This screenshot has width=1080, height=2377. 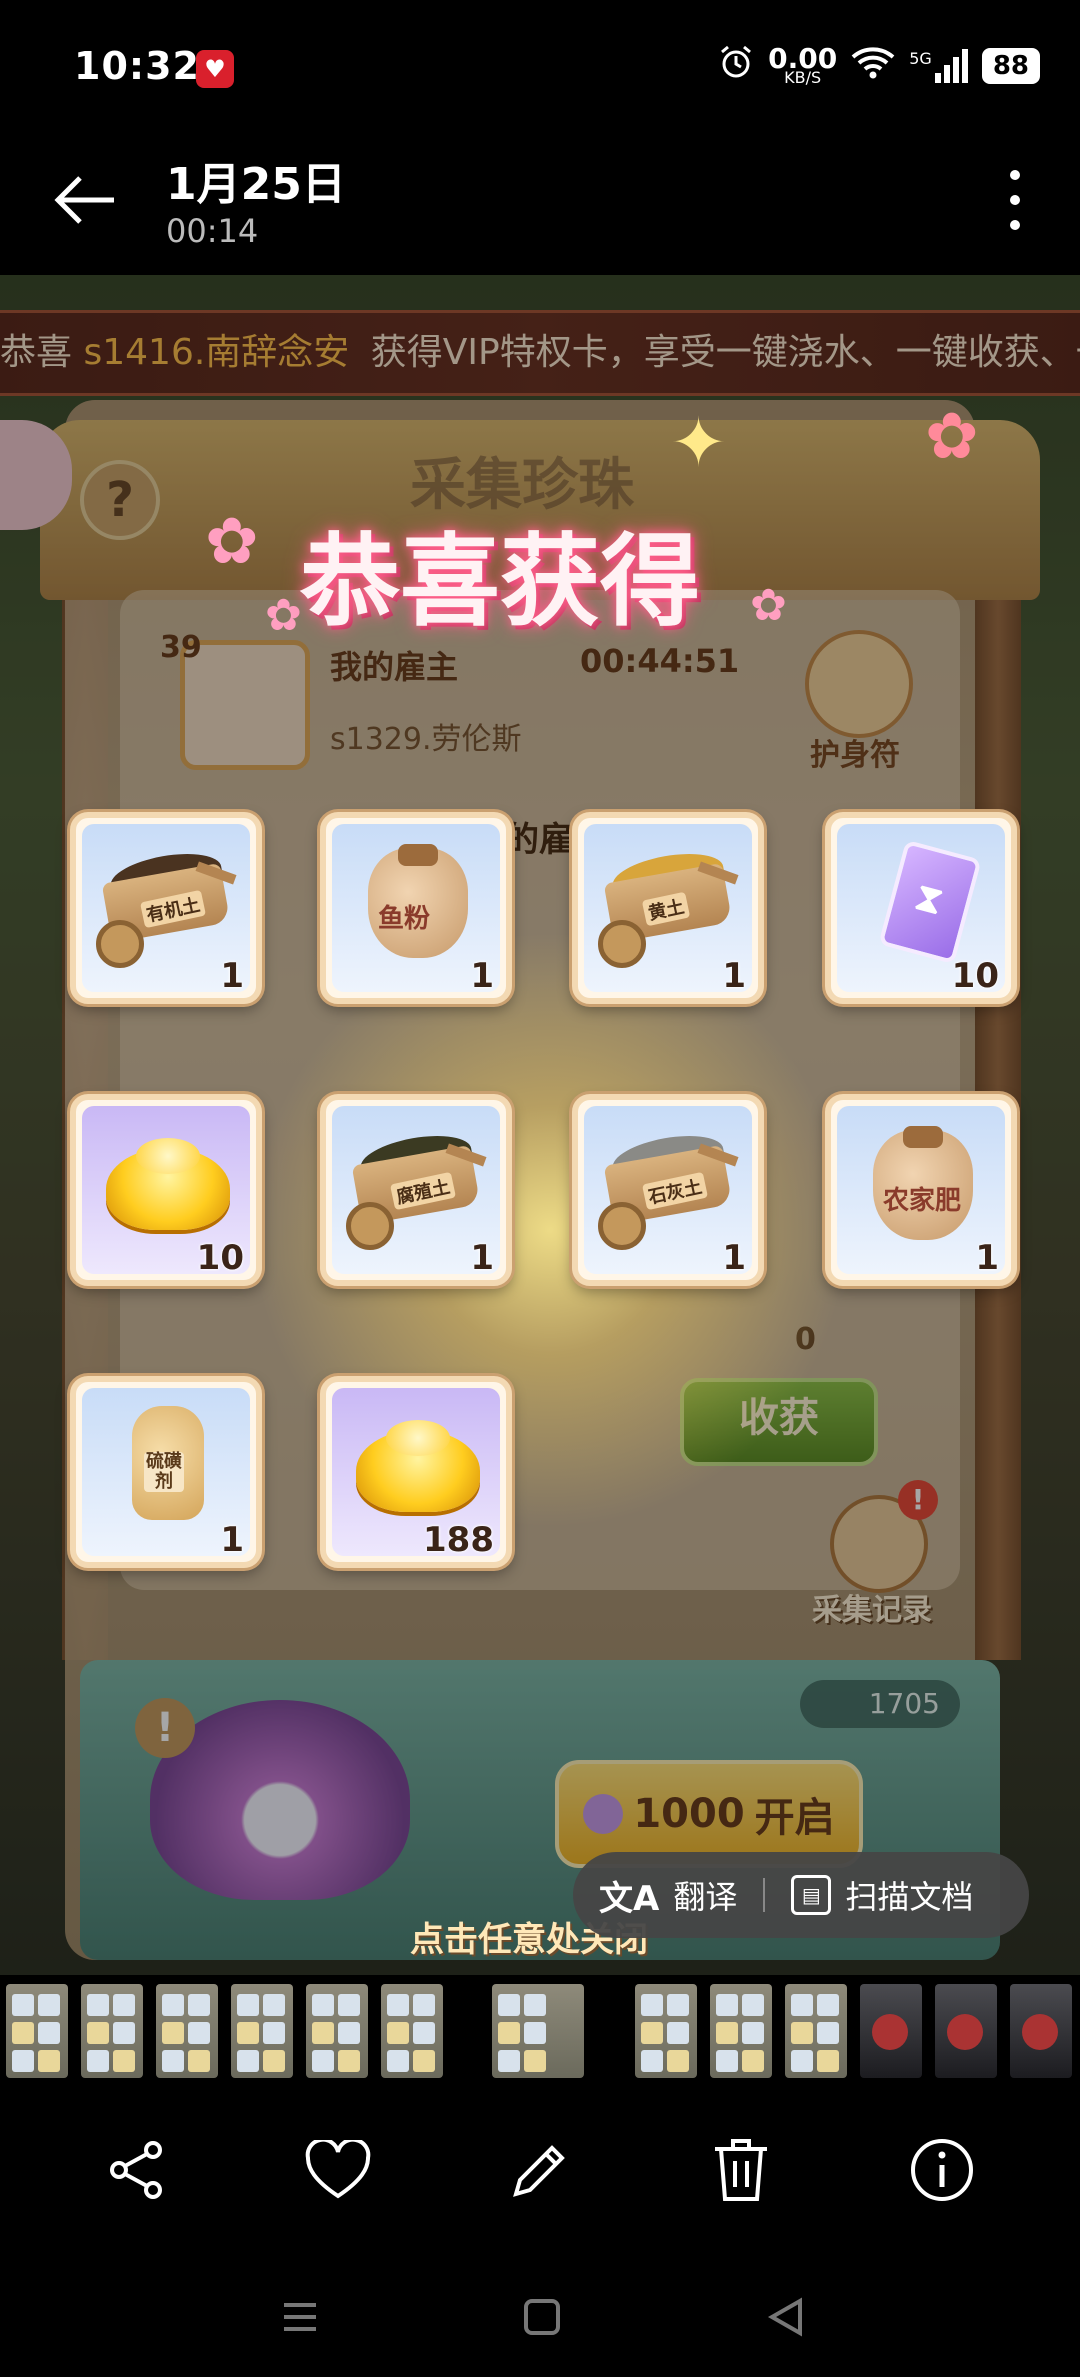 What do you see at coordinates (803, 64) in the screenshot?
I see `net-speed: 0.00 KB/S` at bounding box center [803, 64].